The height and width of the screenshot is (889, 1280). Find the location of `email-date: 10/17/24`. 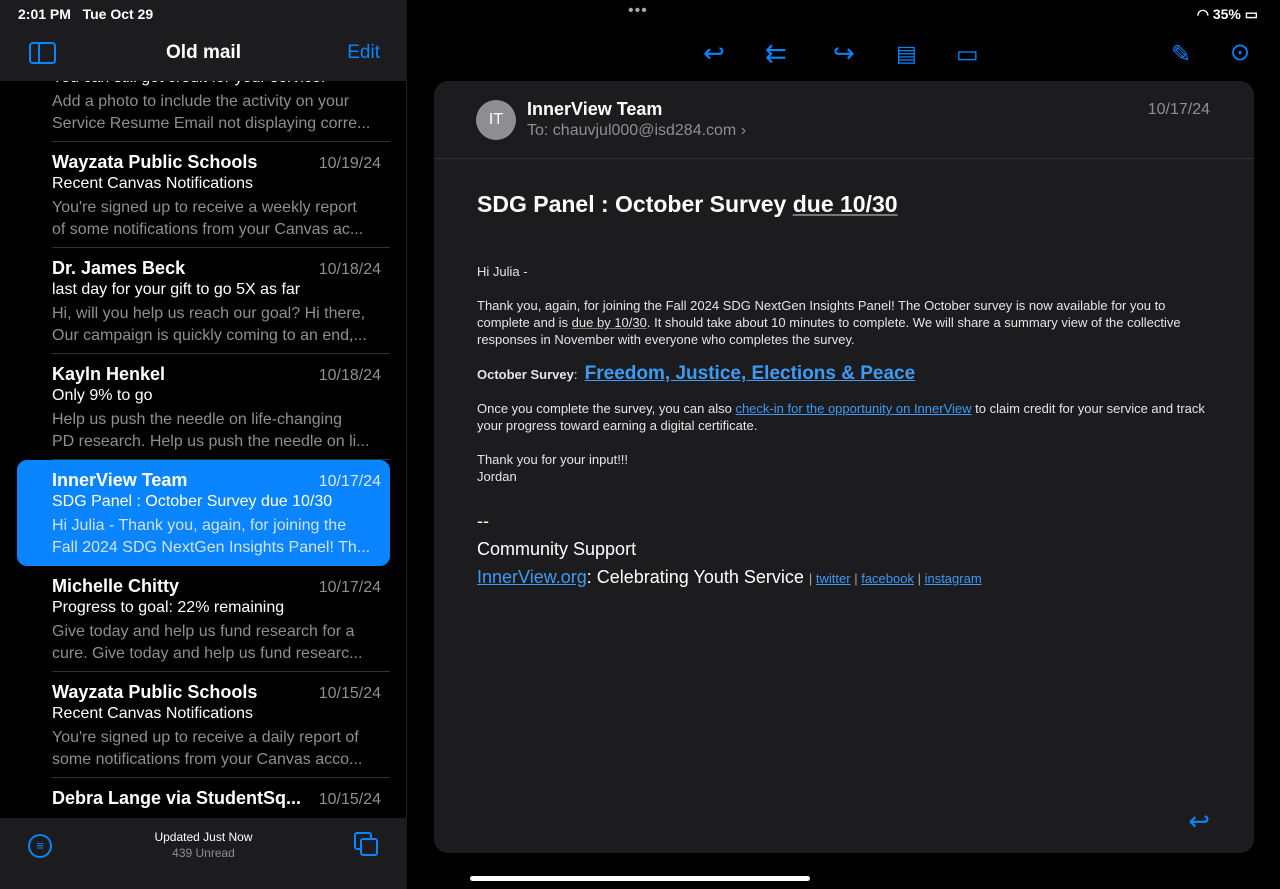

email-date: 10/17/24 is located at coordinates (1178, 109).